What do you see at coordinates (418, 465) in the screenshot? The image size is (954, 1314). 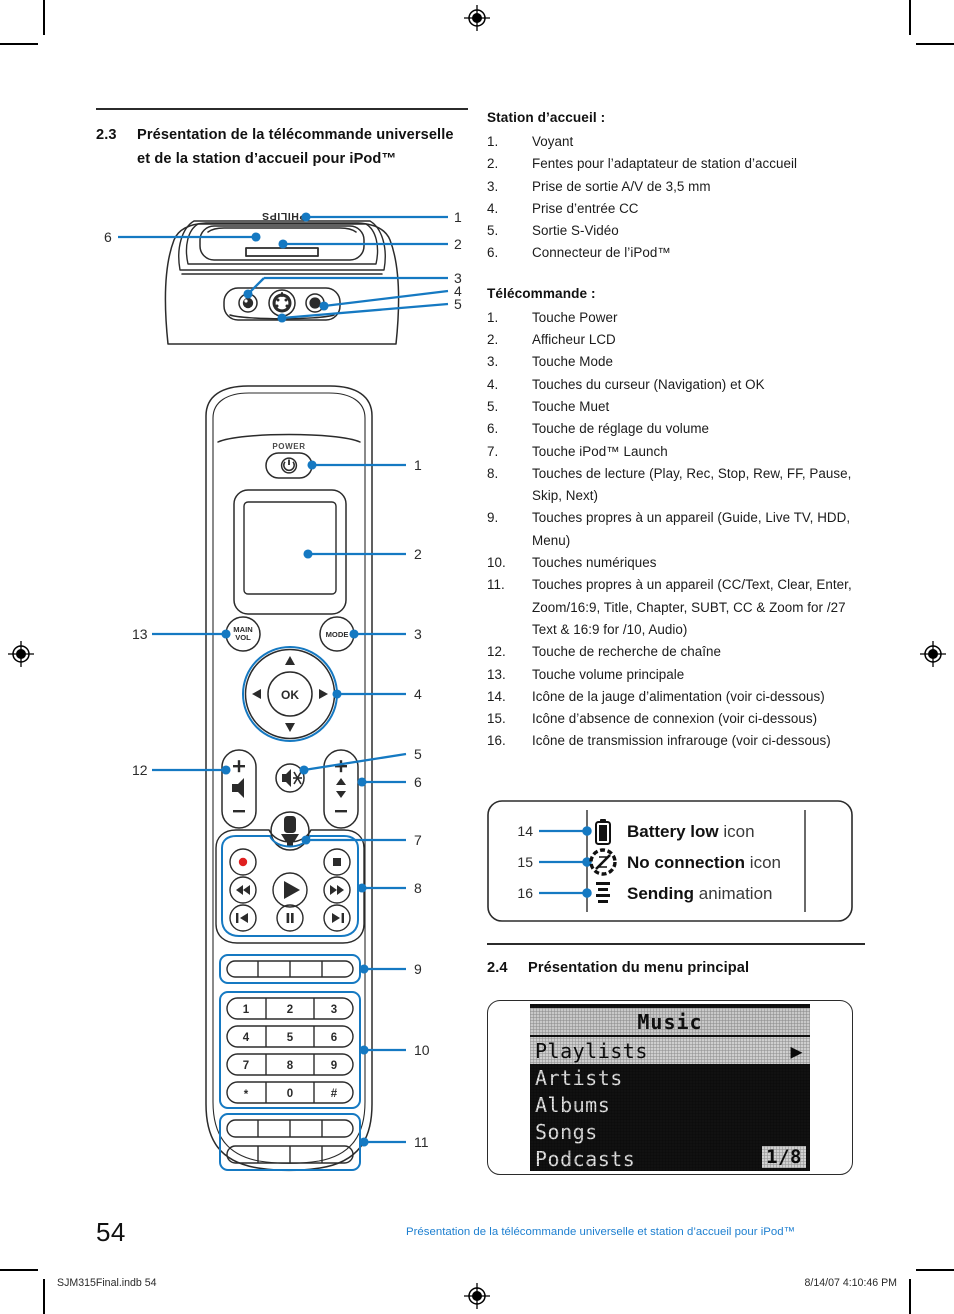 I see `remote-callout-1: 1` at bounding box center [418, 465].